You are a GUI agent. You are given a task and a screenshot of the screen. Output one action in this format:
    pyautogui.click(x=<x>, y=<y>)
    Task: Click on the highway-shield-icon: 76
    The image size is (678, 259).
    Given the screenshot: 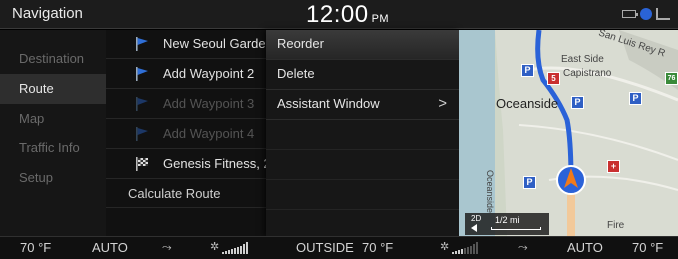 What is the action you would take?
    pyautogui.click(x=671, y=78)
    